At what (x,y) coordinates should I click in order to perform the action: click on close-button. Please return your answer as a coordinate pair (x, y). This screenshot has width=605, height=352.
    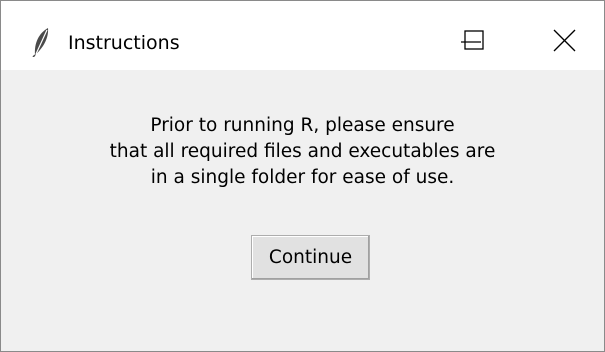
    Looking at the image, I should click on (571, 41).